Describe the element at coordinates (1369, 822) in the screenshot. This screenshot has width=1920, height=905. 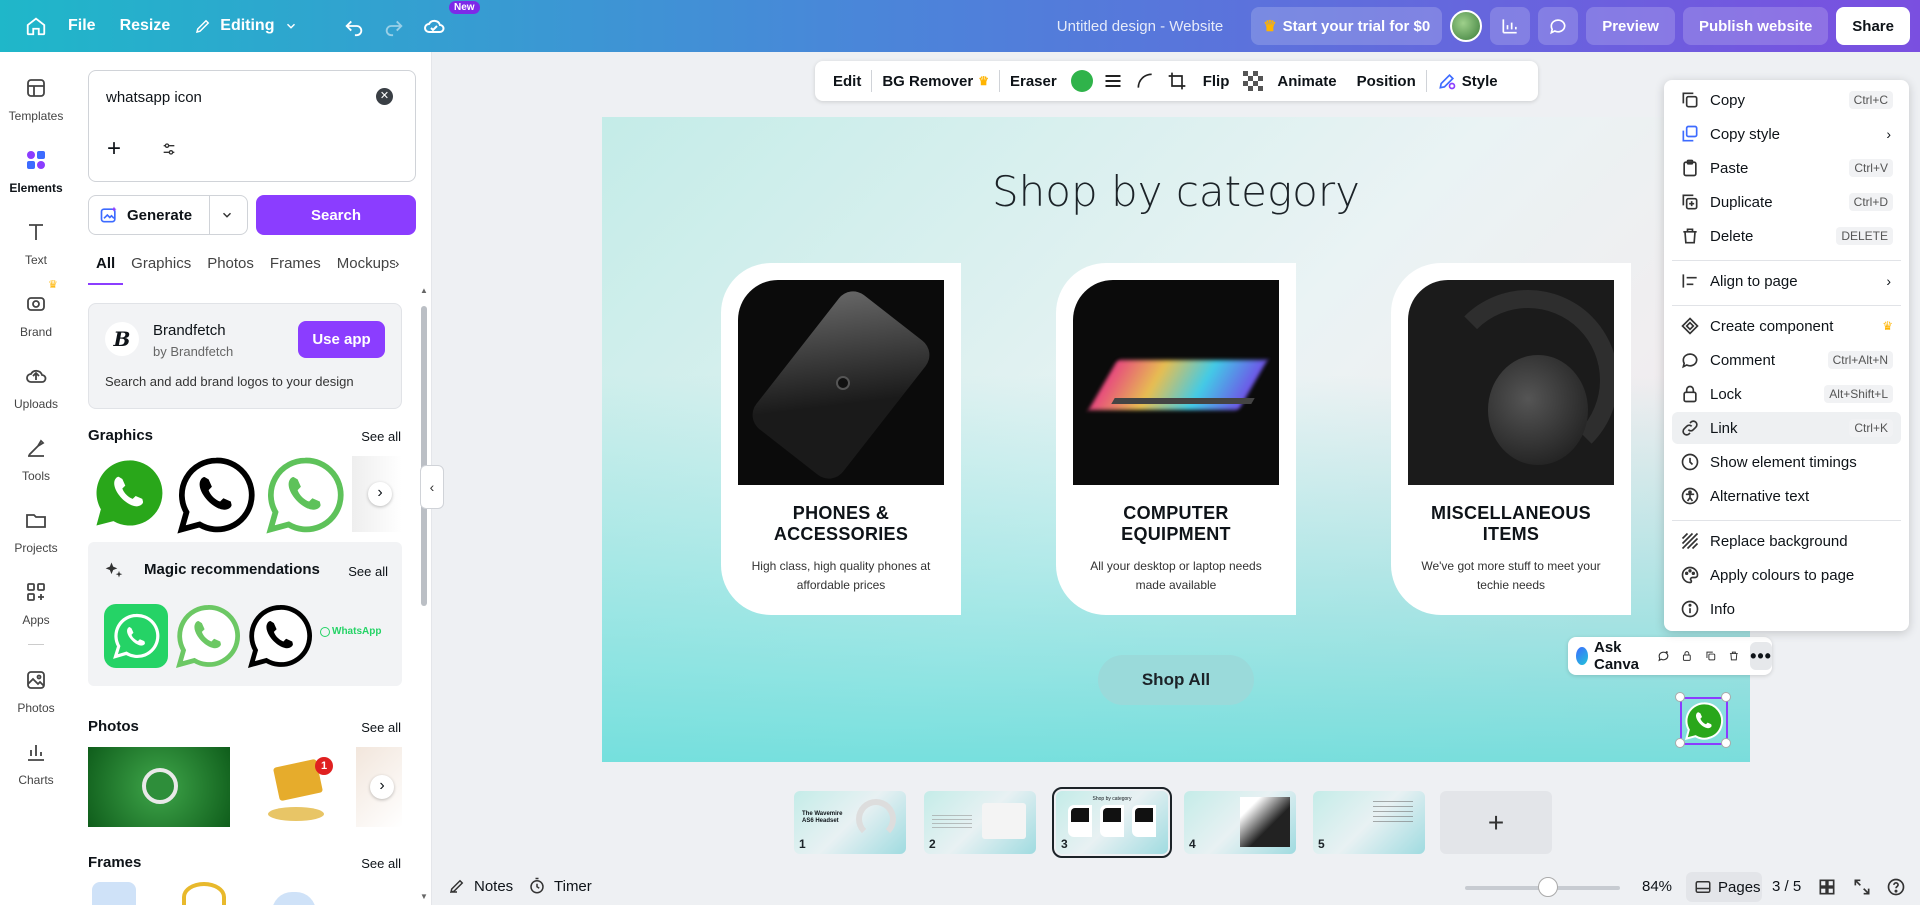
I see `page-thumbnail-5: 5` at that location.